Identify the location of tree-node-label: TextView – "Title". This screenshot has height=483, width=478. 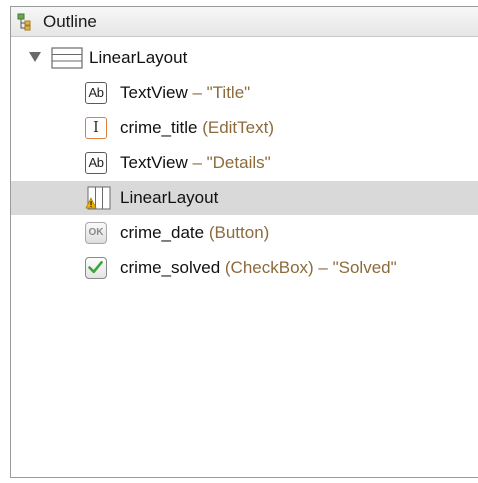
(185, 93).